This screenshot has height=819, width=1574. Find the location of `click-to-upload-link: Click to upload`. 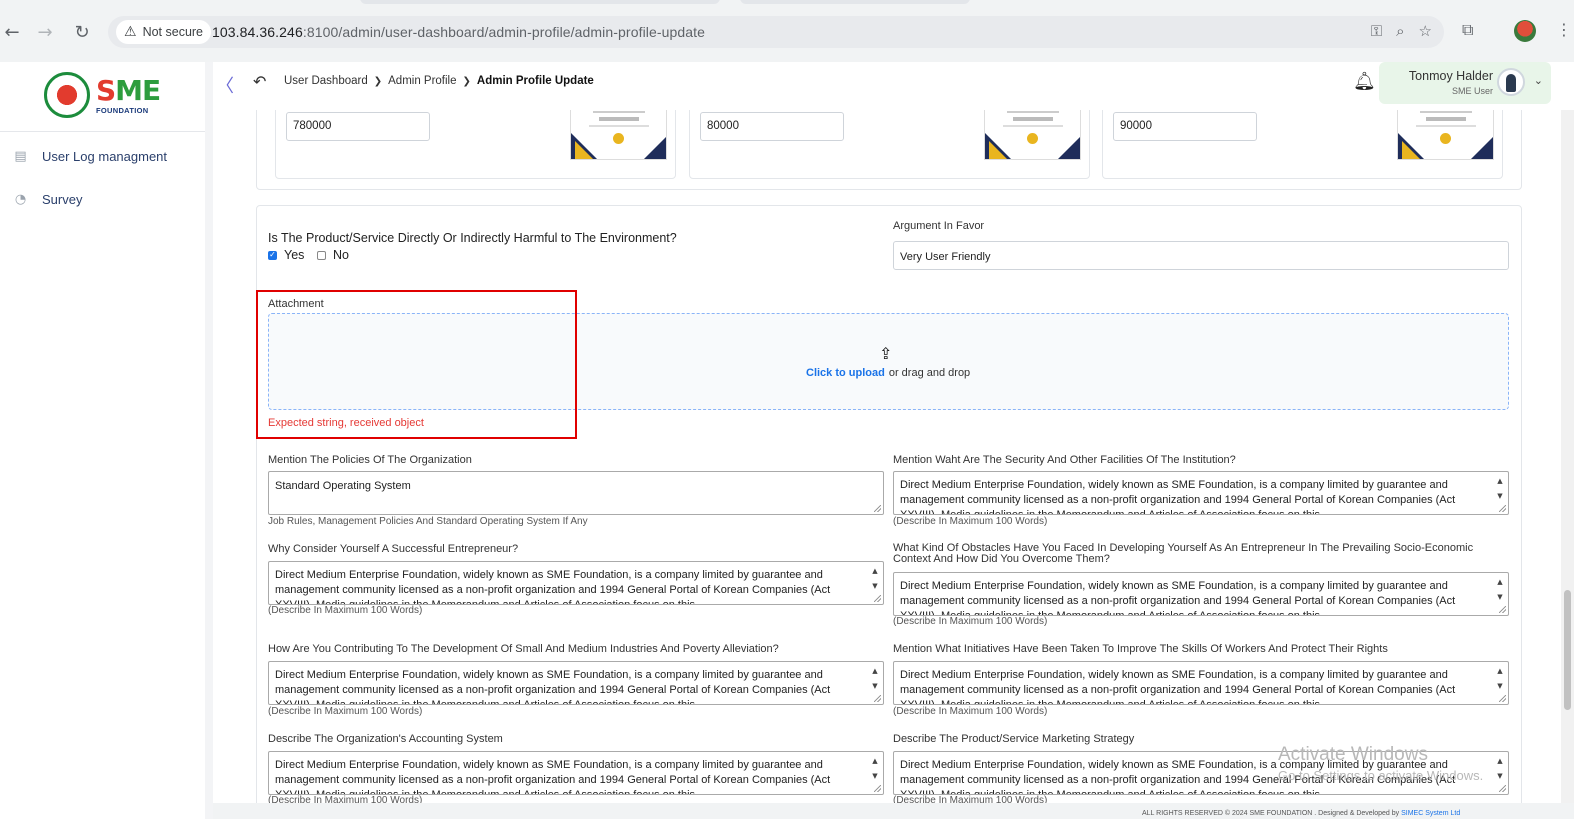

click-to-upload-link: Click to upload is located at coordinates (845, 373).